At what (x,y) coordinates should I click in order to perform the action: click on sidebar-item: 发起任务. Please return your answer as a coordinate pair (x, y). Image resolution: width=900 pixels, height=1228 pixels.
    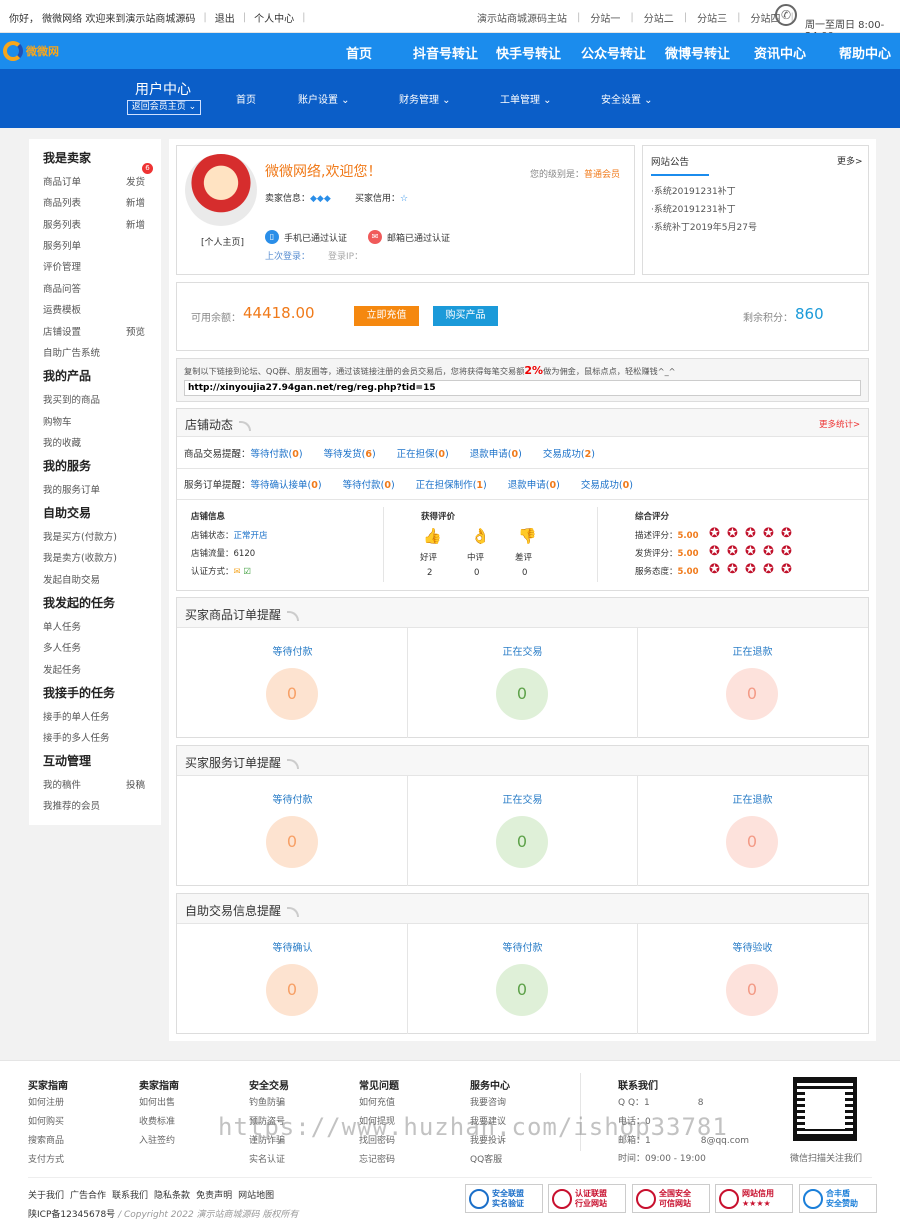
    Looking at the image, I should click on (62, 669).